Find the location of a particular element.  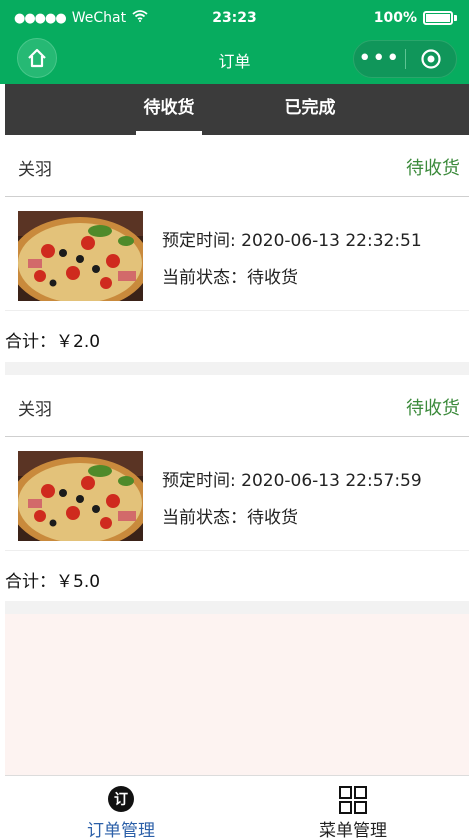

order-total: 合计：￥2.0 is located at coordinates (53, 342).